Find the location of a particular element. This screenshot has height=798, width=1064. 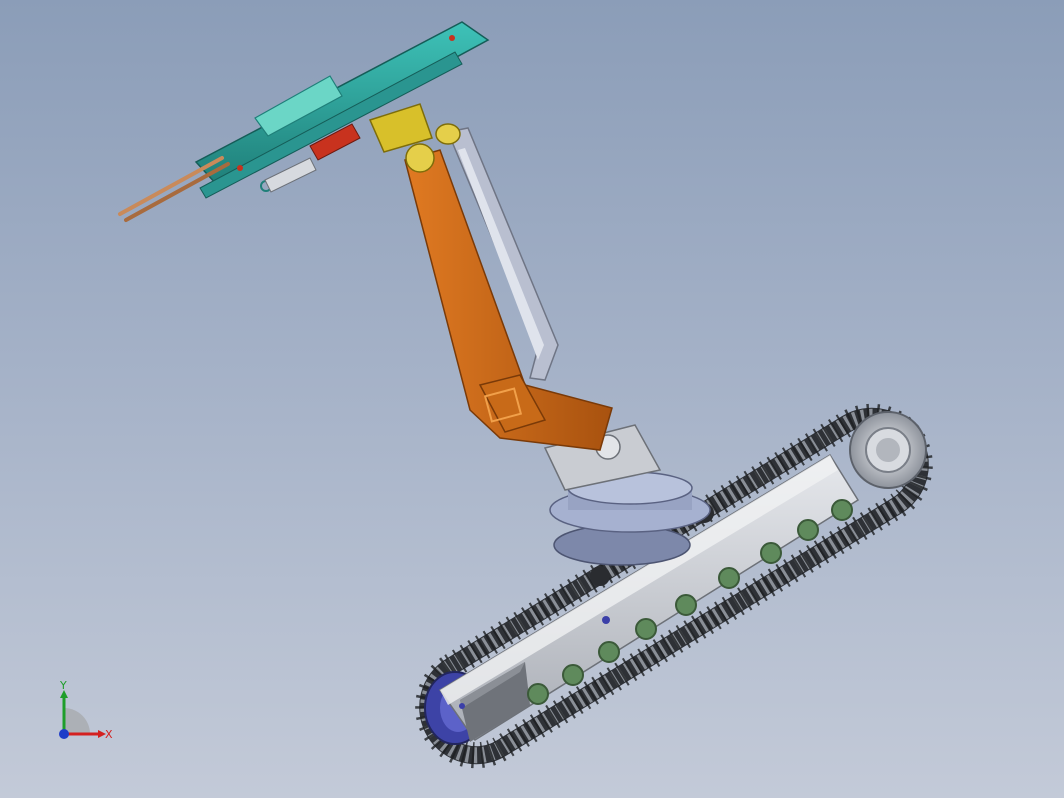

lower-arm is located at coordinates (508, 300).